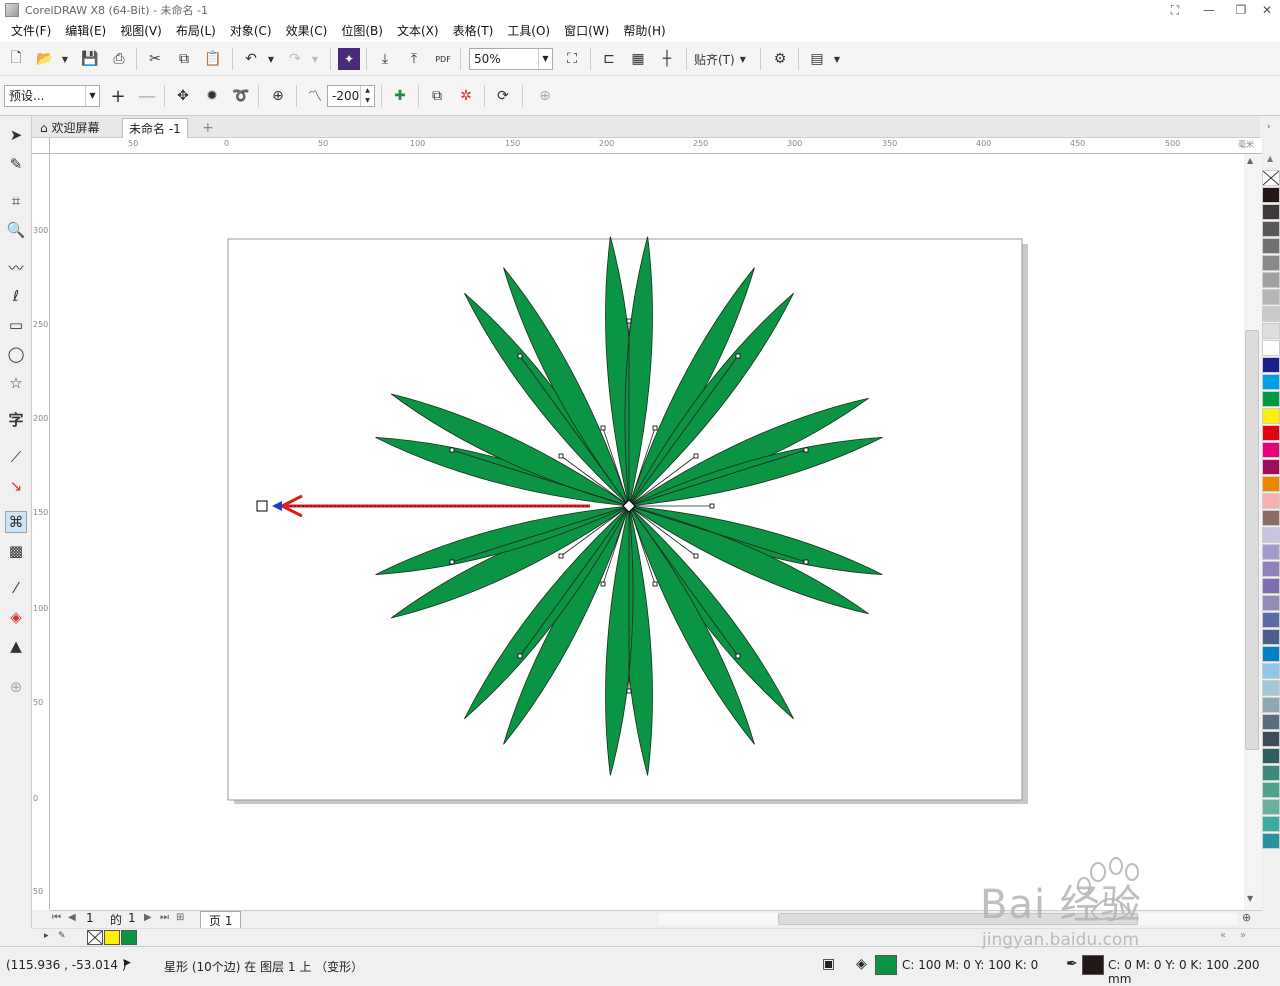 This screenshot has width=1280, height=986. I want to click on undo-icon: ↶, so click(251, 59).